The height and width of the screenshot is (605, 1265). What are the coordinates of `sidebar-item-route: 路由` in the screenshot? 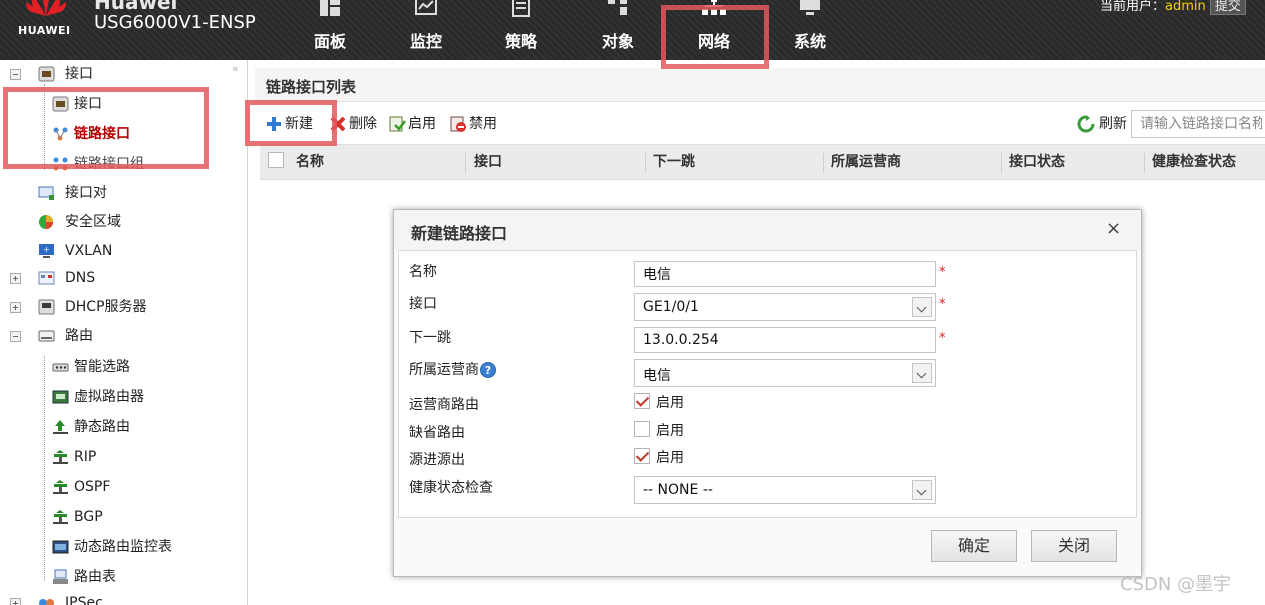 It's located at (125, 336).